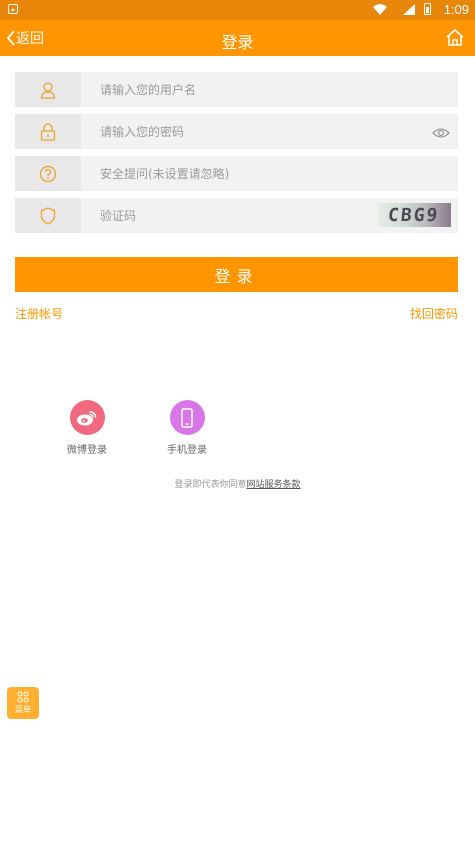 The image size is (475, 846). I want to click on clock: 1:09, so click(456, 9).